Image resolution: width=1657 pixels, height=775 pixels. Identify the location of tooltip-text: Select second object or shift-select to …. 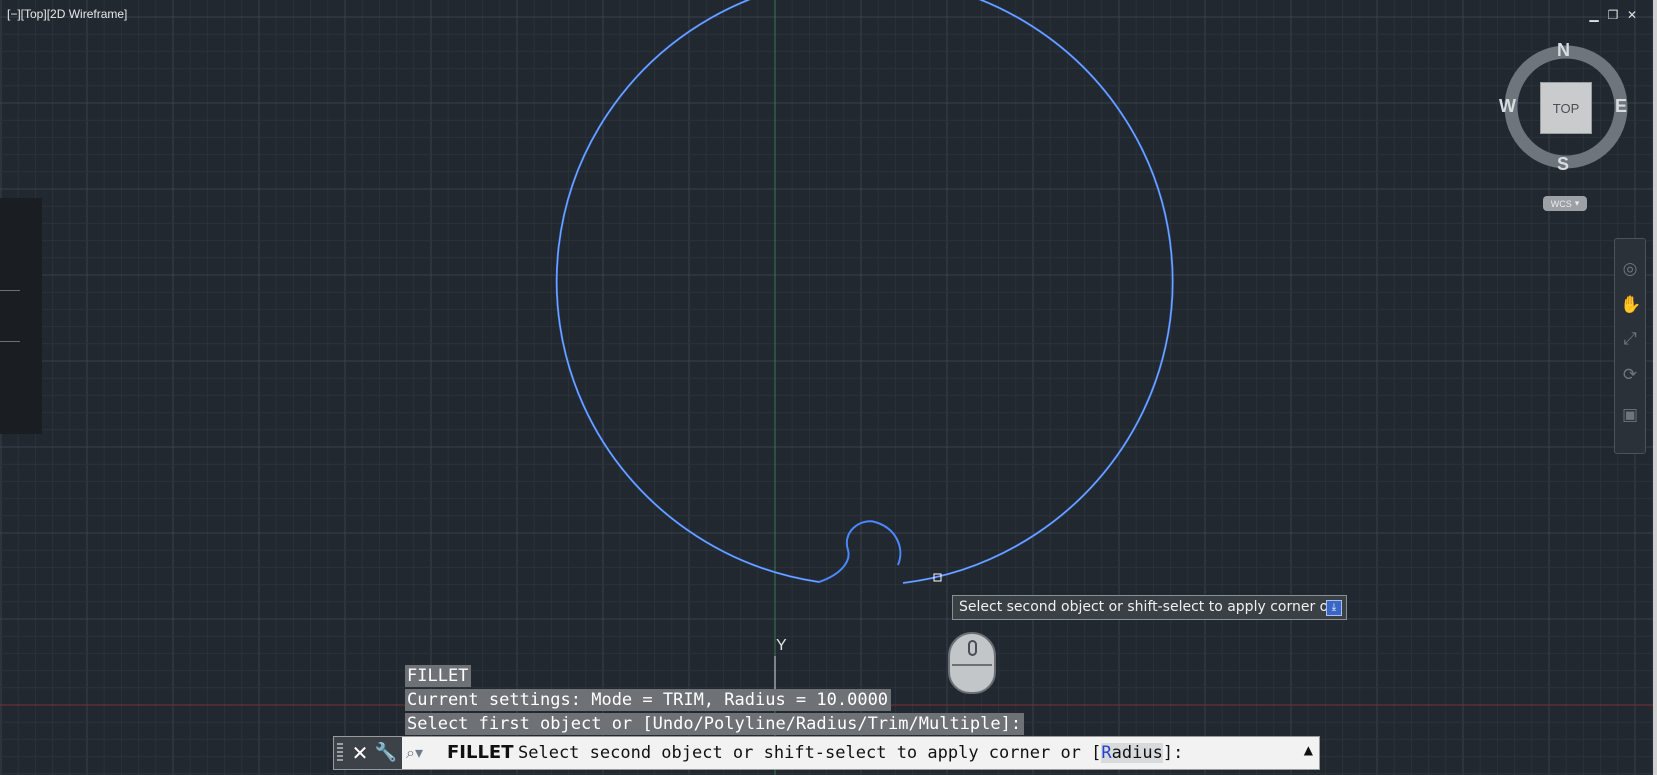
(1146, 607).